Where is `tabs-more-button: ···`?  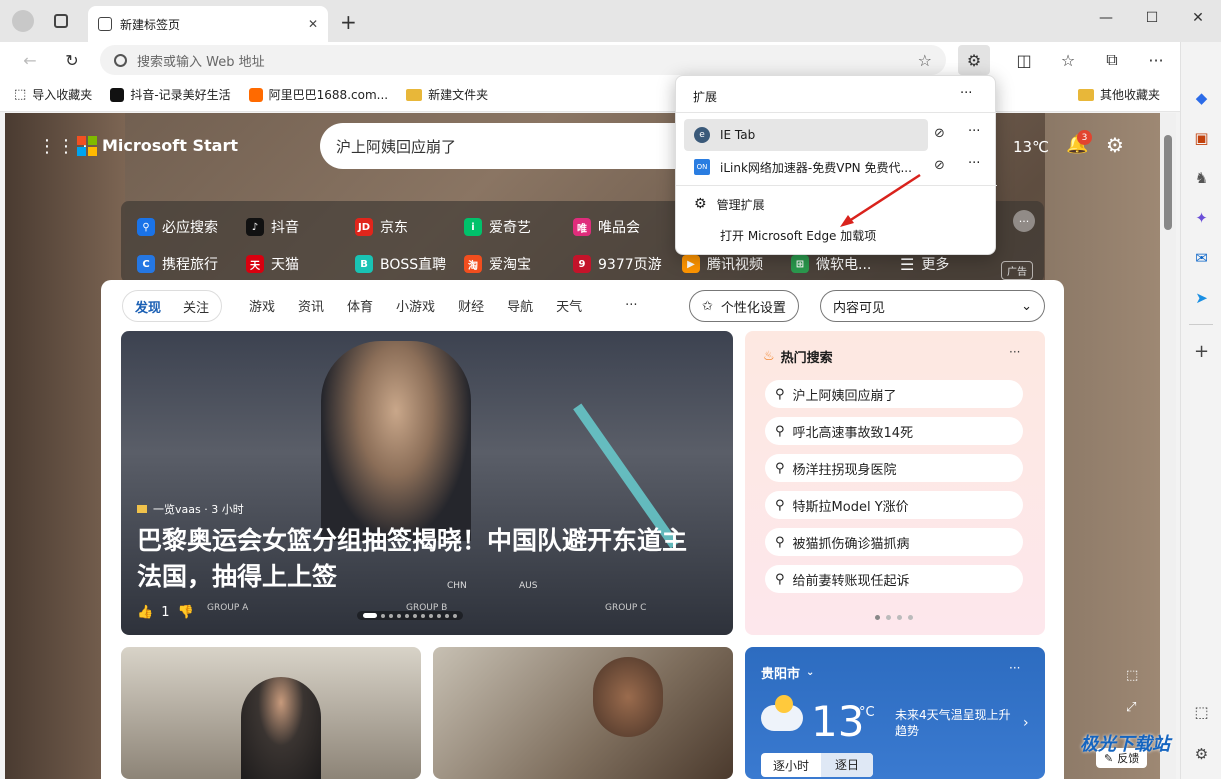 tabs-more-button: ··· is located at coordinates (631, 305).